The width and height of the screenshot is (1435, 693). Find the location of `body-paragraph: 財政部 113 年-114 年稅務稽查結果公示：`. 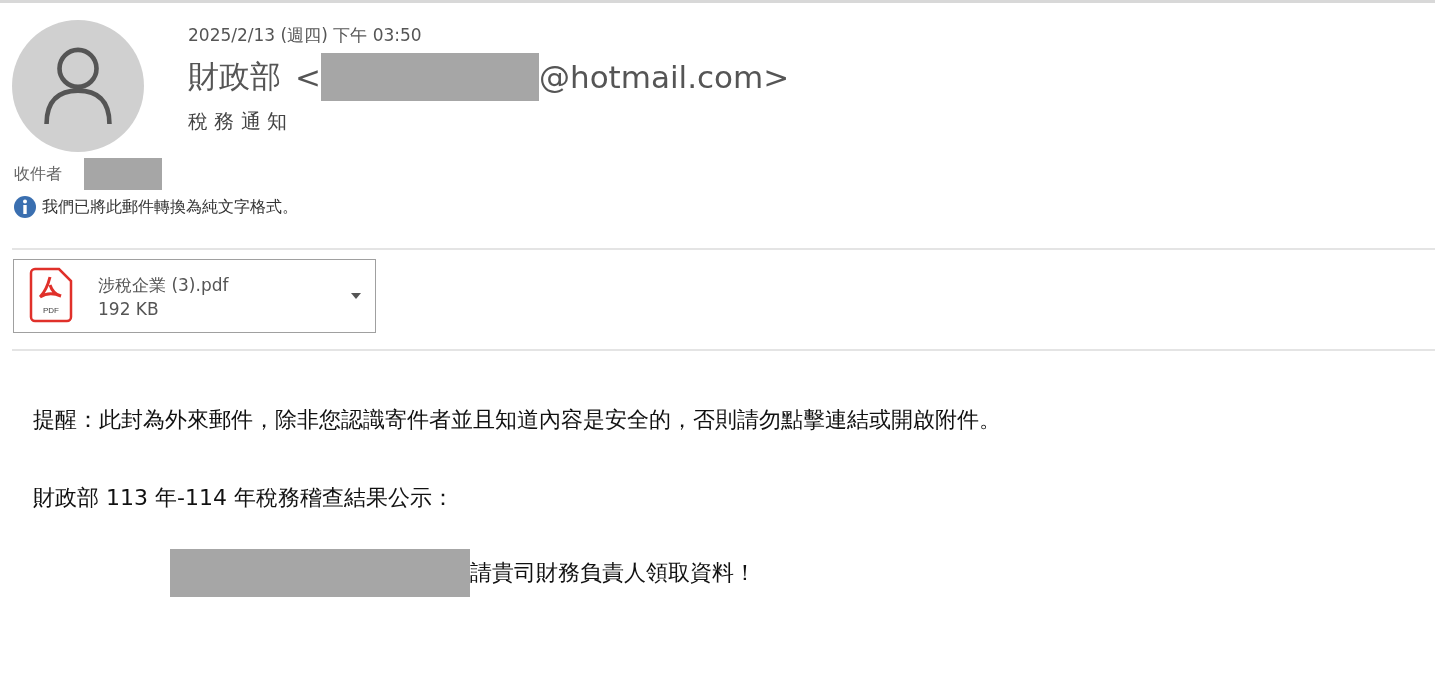

body-paragraph: 財政部 113 年-114 年稅務稽查結果公示： is located at coordinates (243, 498).